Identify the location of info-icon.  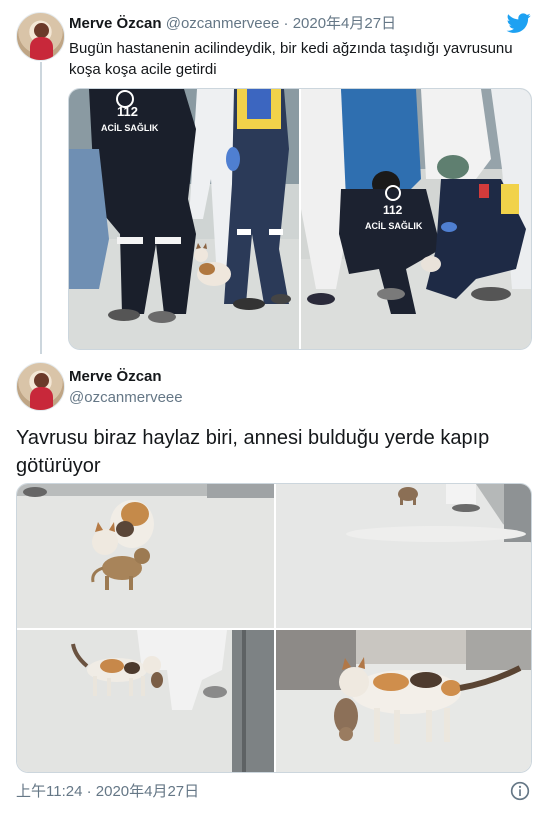
(520, 791).